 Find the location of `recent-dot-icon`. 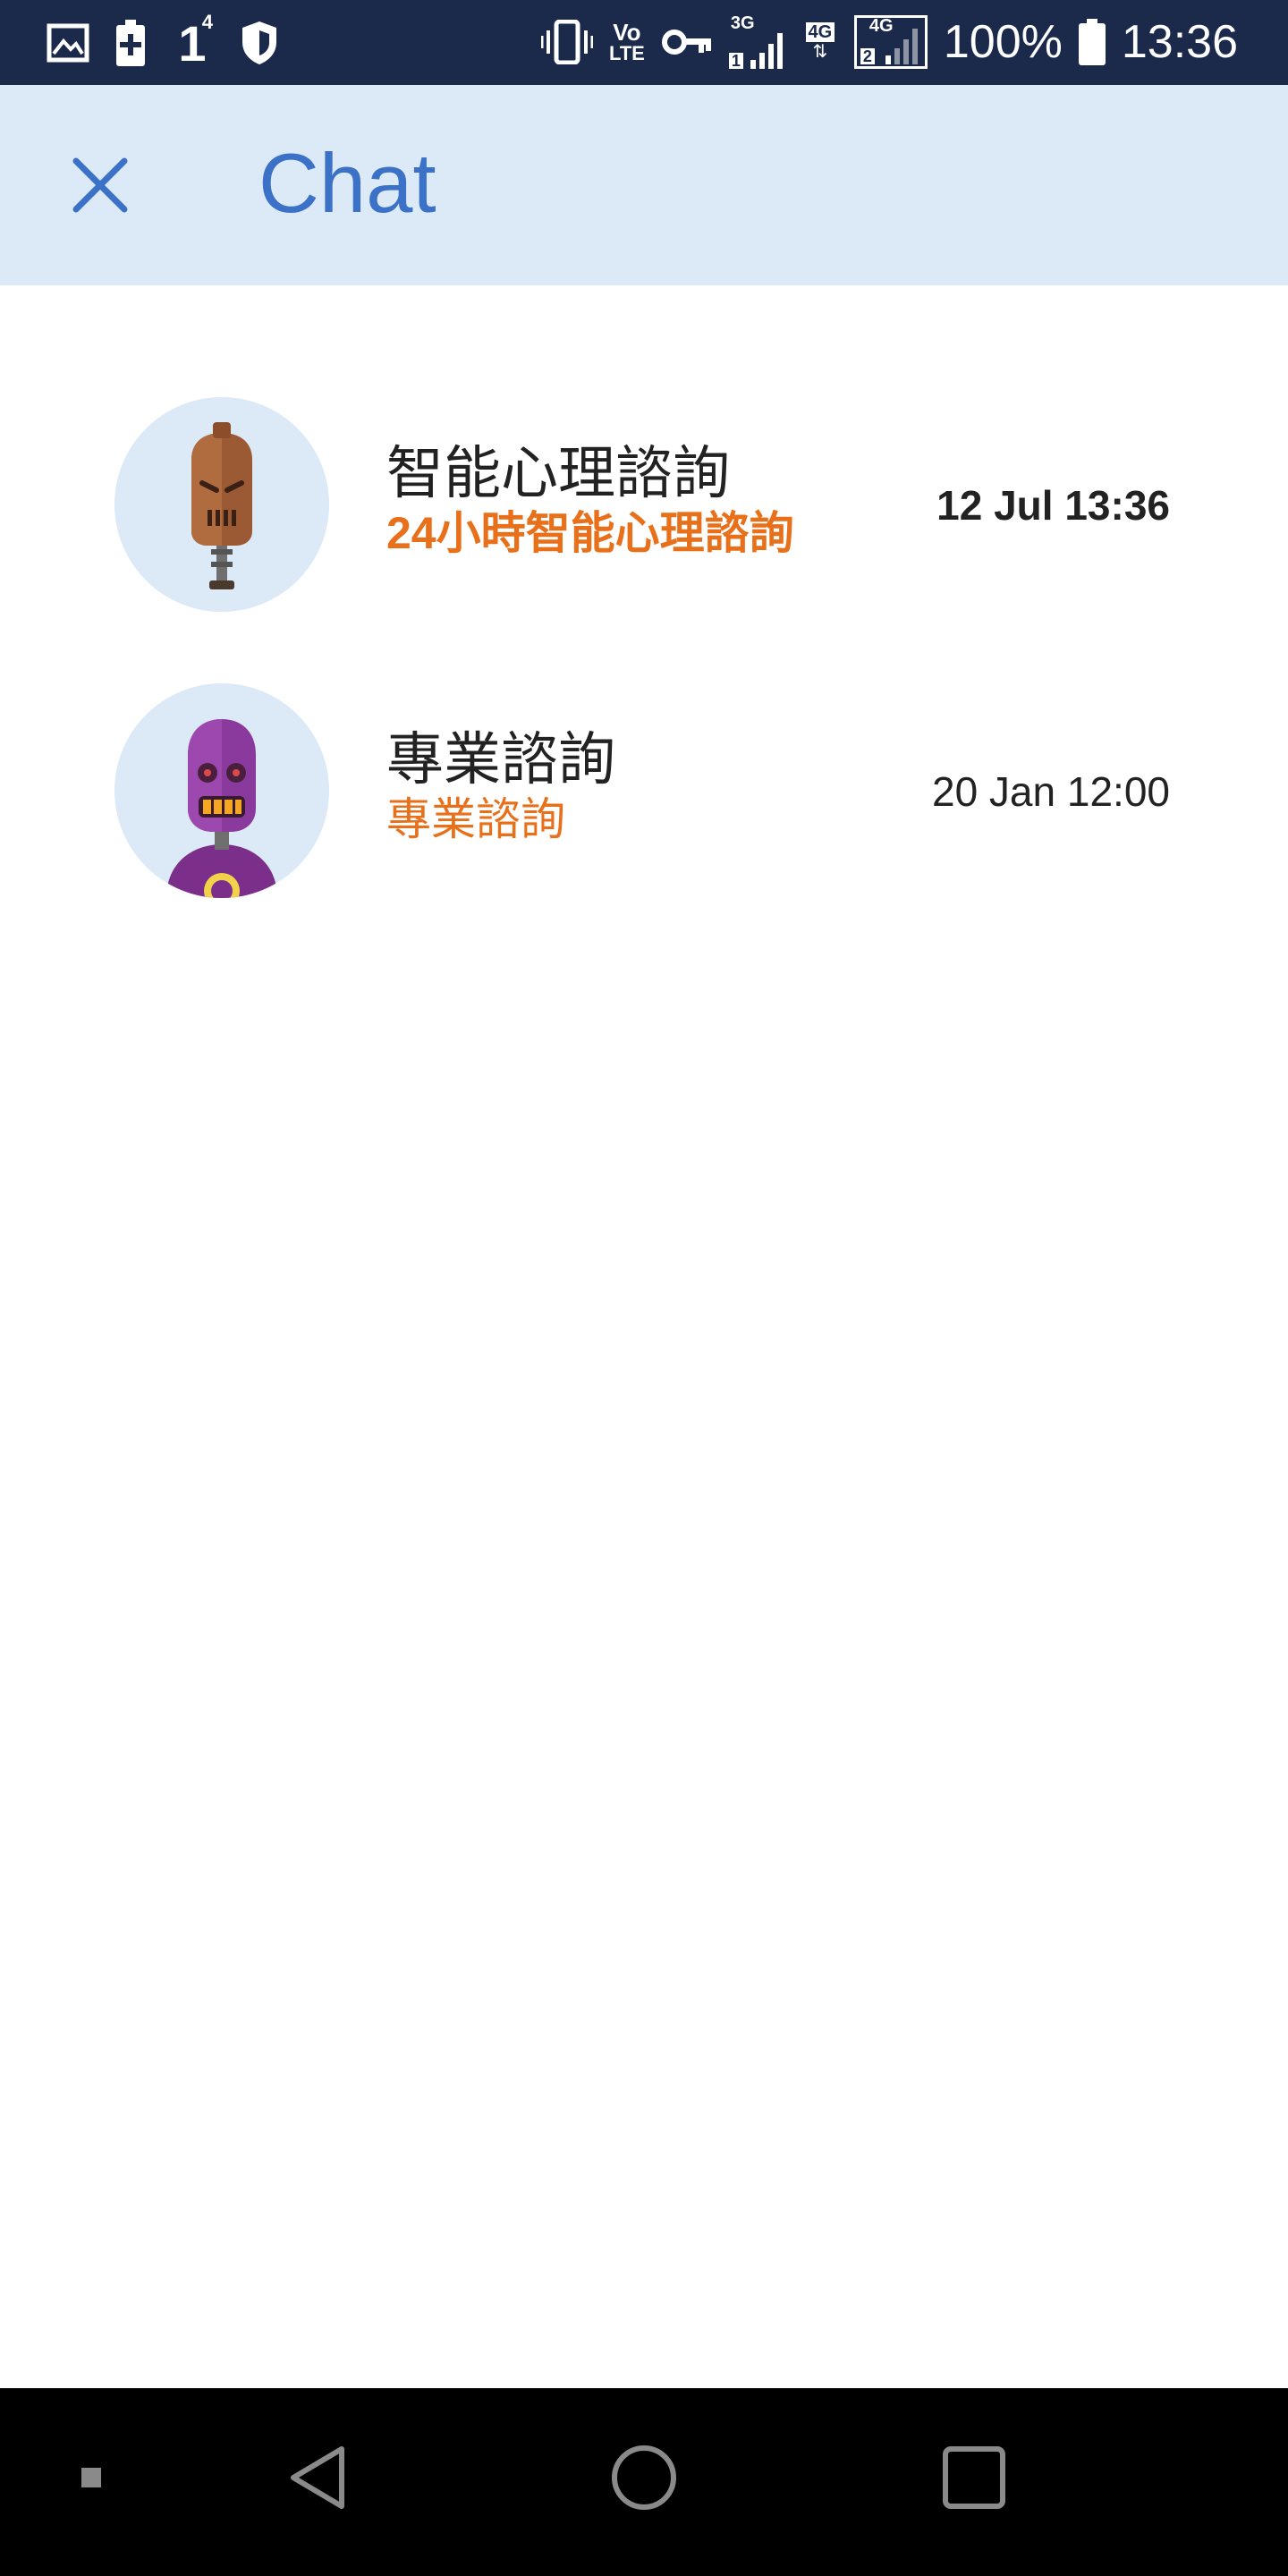

recent-dot-icon is located at coordinates (91, 2477).